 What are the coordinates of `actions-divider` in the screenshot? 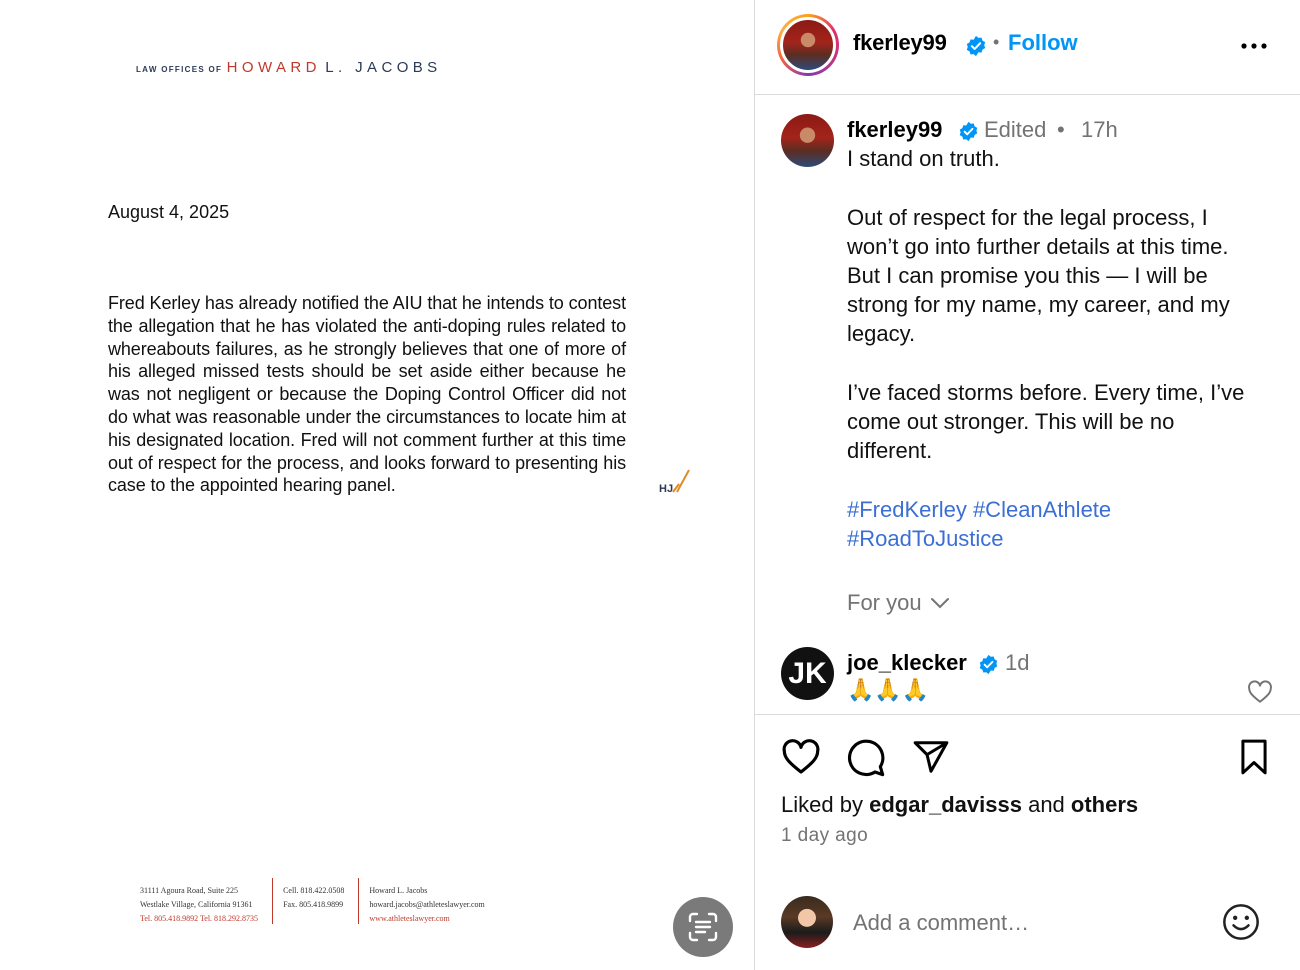 It's located at (1027, 714).